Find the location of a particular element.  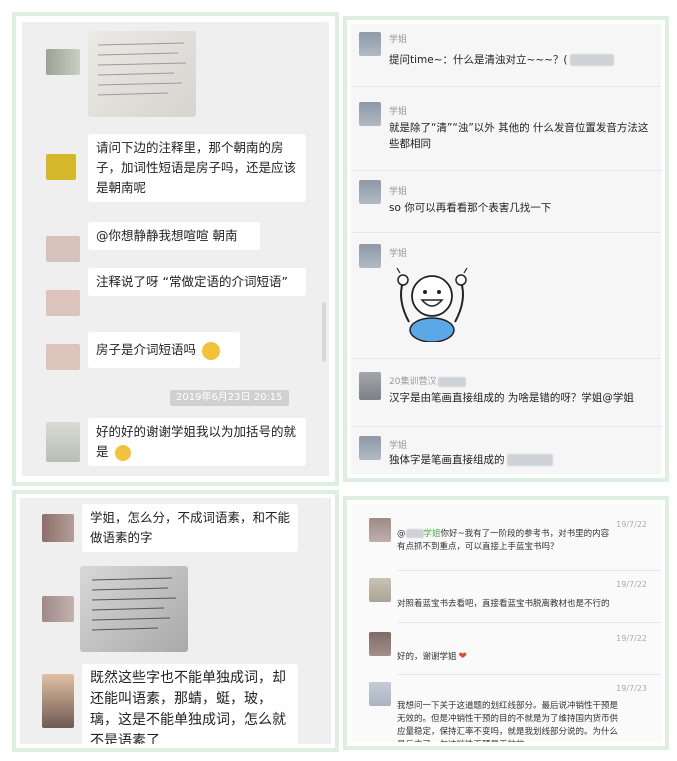

cheering-sticker is located at coordinates (432, 301).